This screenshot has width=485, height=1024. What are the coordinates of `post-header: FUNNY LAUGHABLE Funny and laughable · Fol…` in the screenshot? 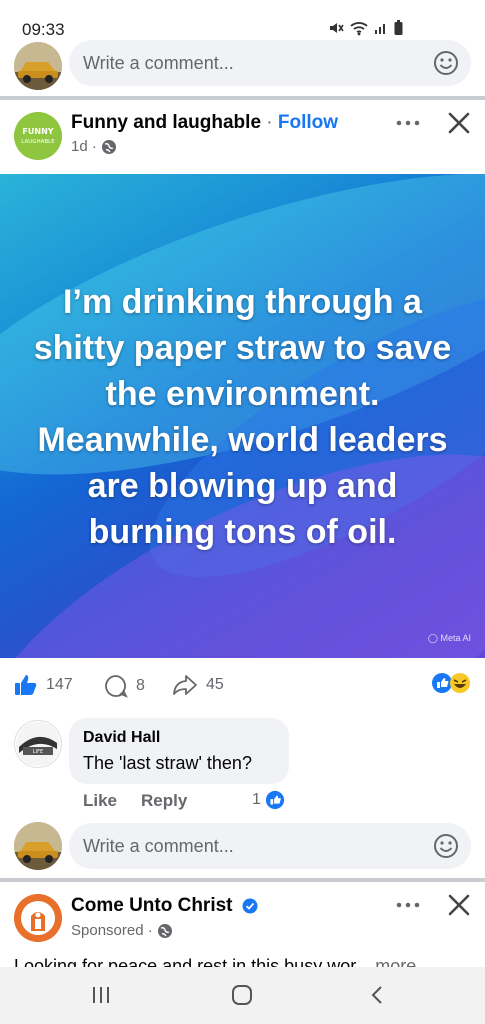 It's located at (242, 135).